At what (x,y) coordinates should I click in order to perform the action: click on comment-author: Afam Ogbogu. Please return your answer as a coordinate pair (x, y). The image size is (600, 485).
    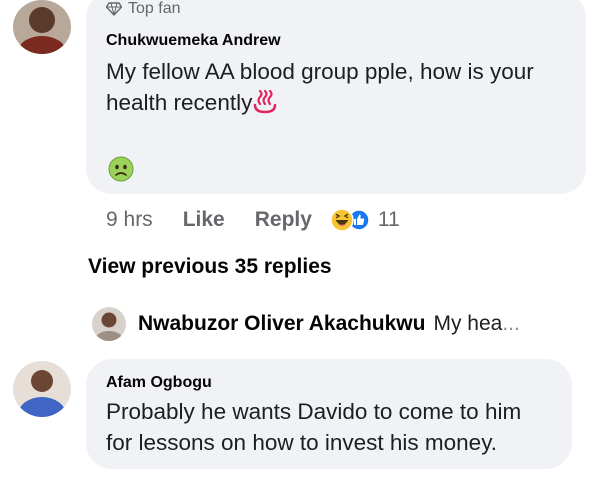
    Looking at the image, I should click on (159, 383).